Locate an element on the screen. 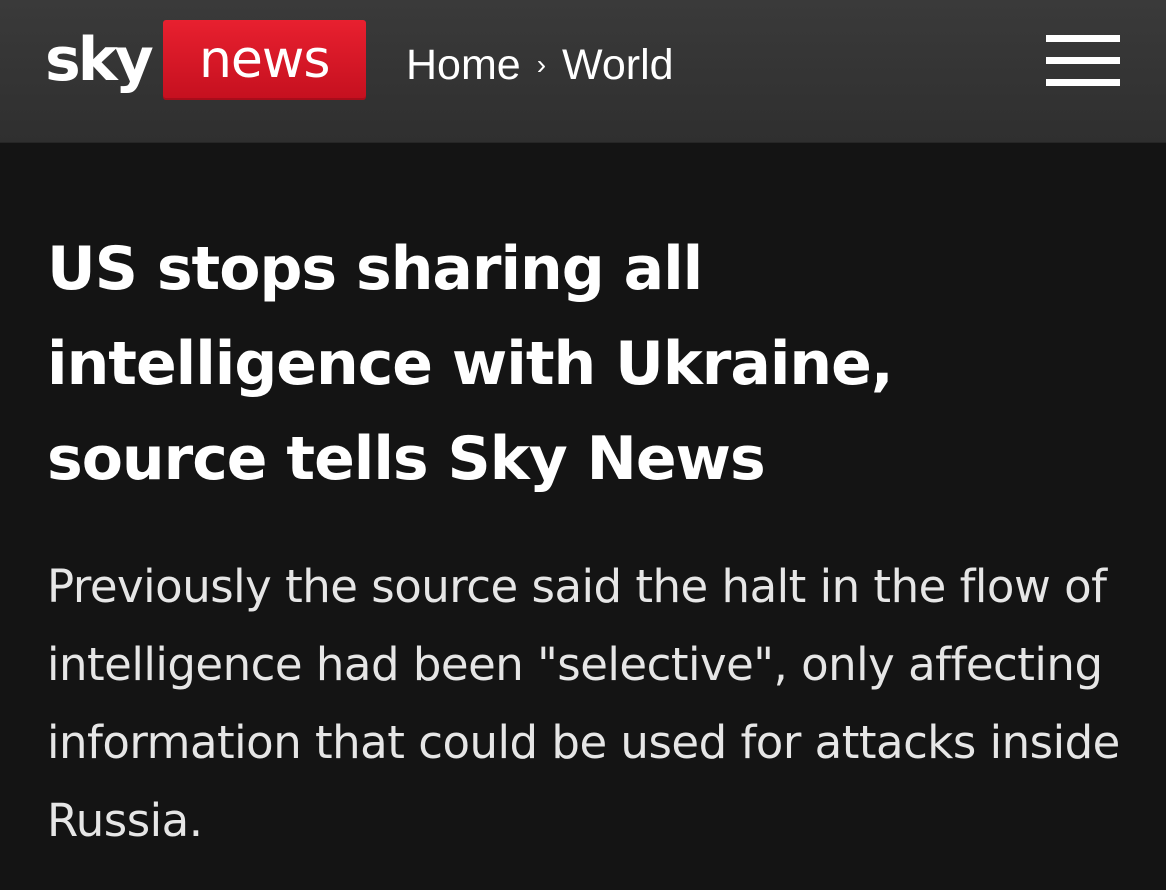  hamburger-menu-icon is located at coordinates (1083, 61).